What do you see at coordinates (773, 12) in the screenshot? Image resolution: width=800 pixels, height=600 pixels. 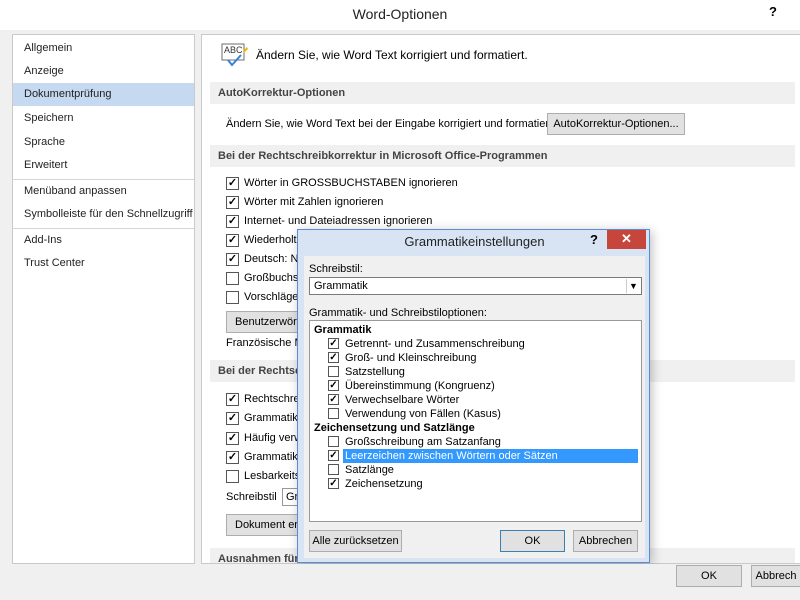 I see `help-button: ?` at bounding box center [773, 12].